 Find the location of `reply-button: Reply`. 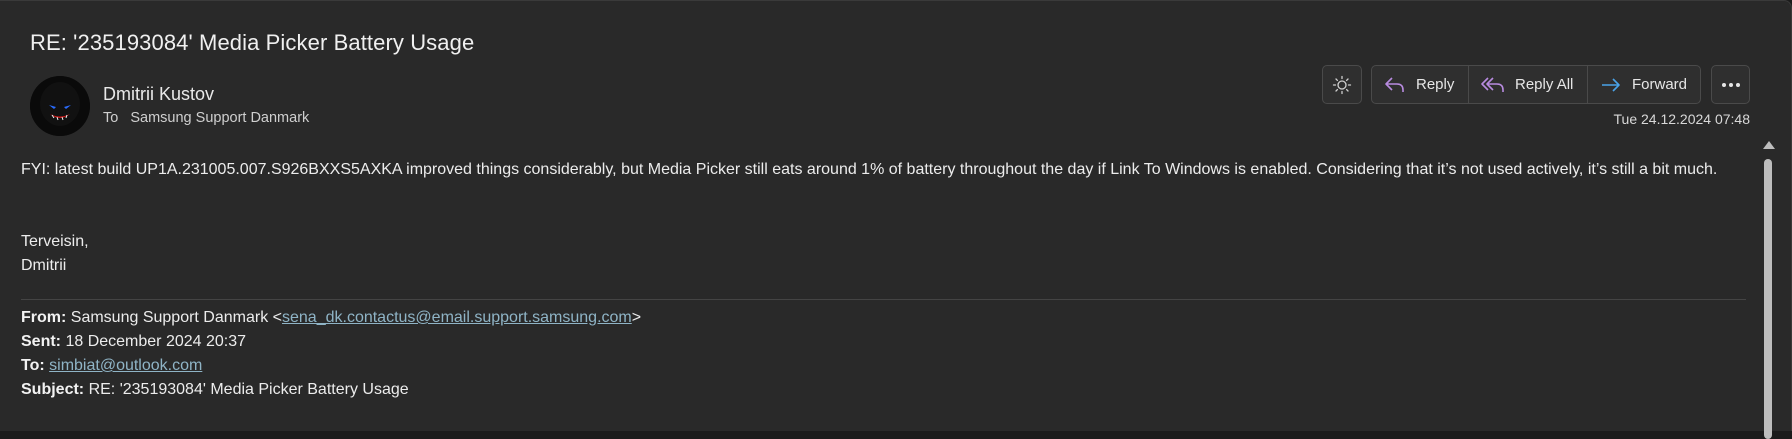

reply-button: Reply is located at coordinates (1420, 84).